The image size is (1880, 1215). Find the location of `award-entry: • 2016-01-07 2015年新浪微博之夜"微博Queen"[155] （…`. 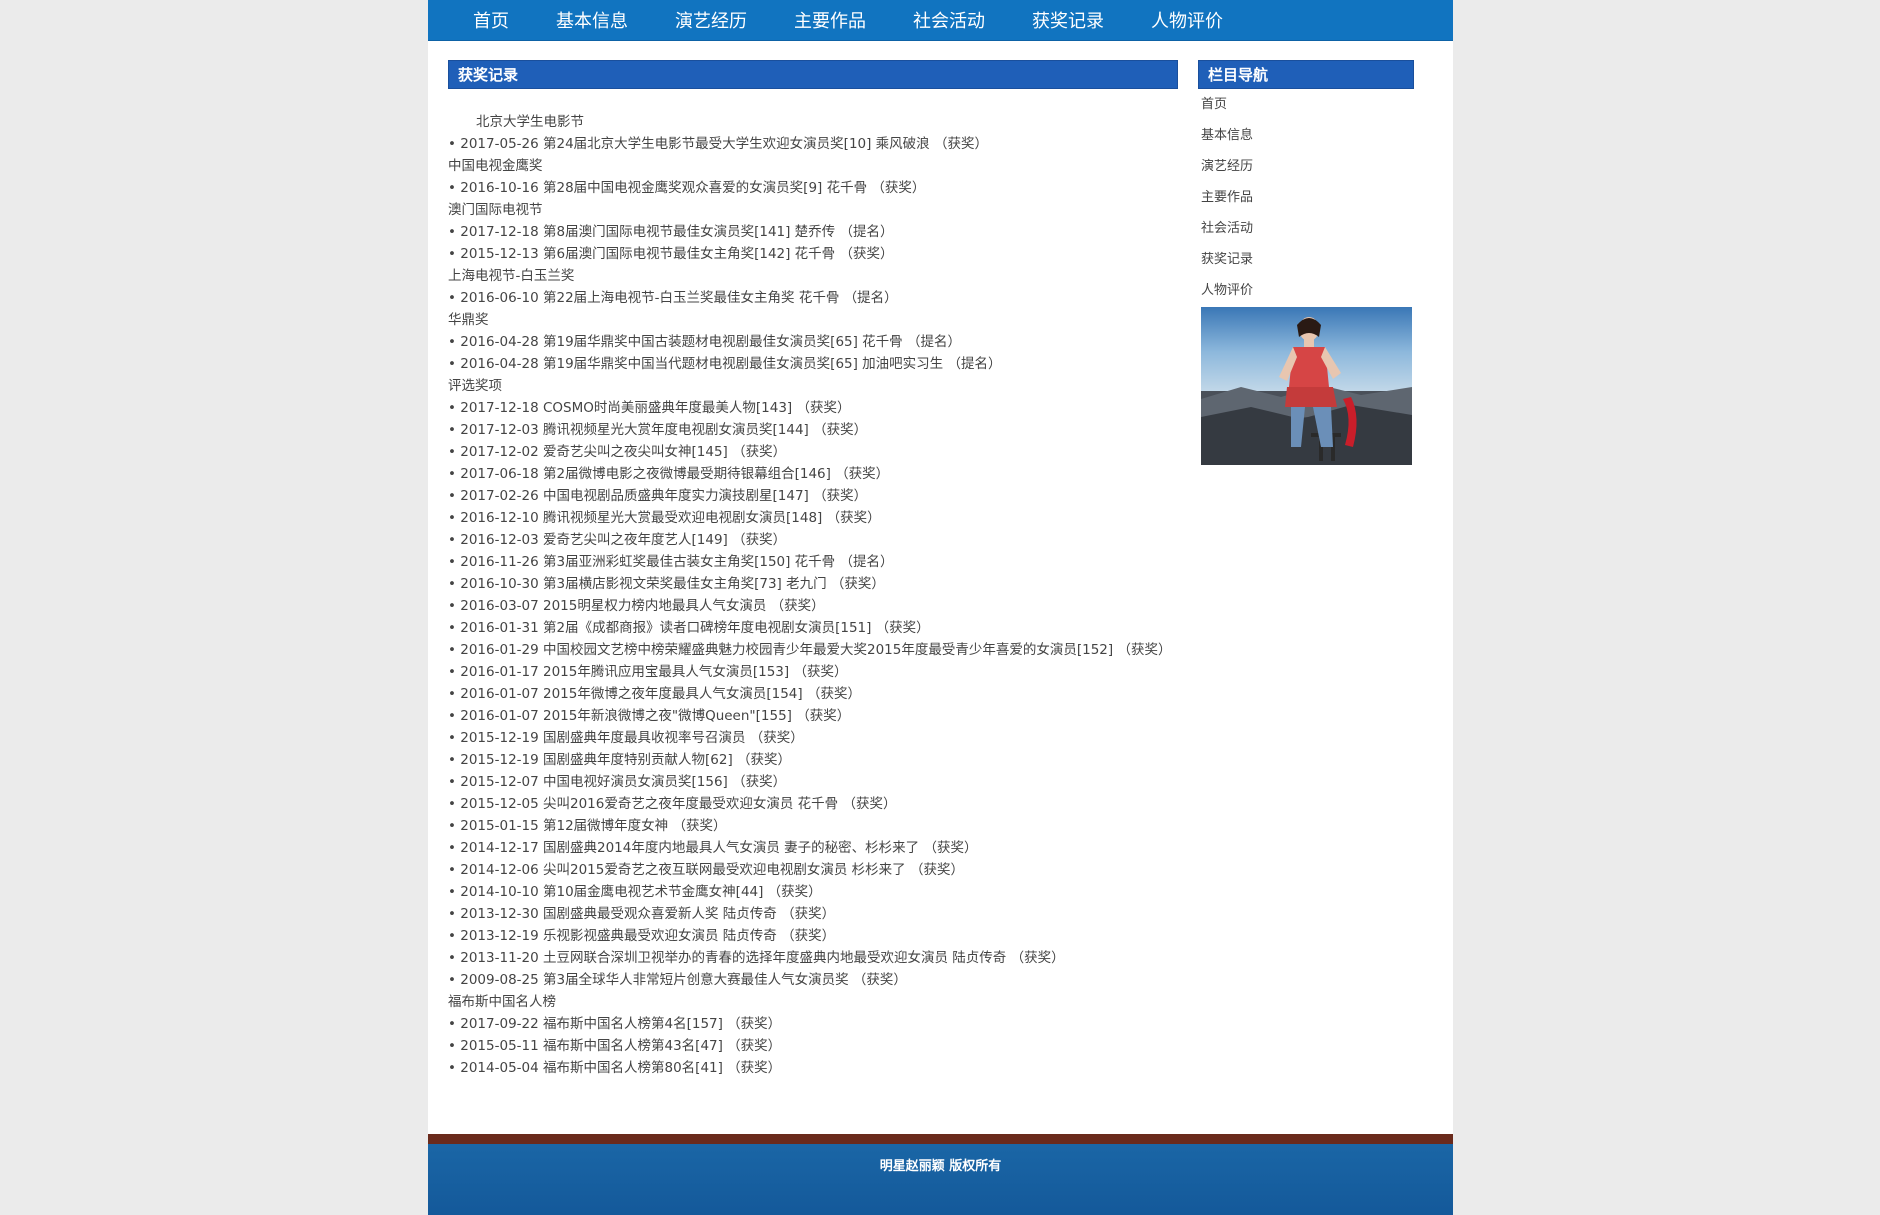

award-entry: • 2016-01-07 2015年新浪微博之夜"微博Queen"[155] （… is located at coordinates (649, 716).